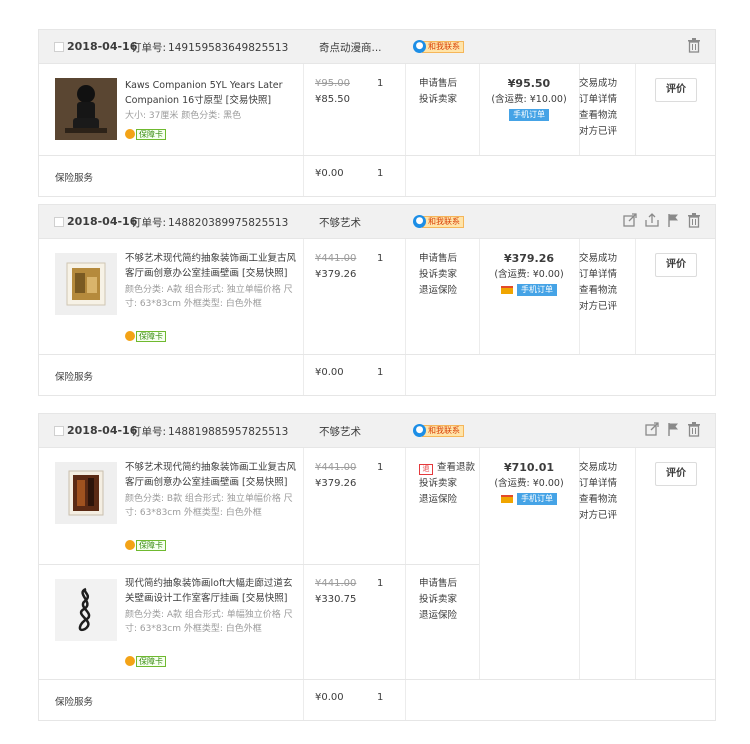 This screenshot has width=750, height=744. Describe the element at coordinates (456, 467) in the screenshot. I see `view-refund-label: 查看退款` at that location.